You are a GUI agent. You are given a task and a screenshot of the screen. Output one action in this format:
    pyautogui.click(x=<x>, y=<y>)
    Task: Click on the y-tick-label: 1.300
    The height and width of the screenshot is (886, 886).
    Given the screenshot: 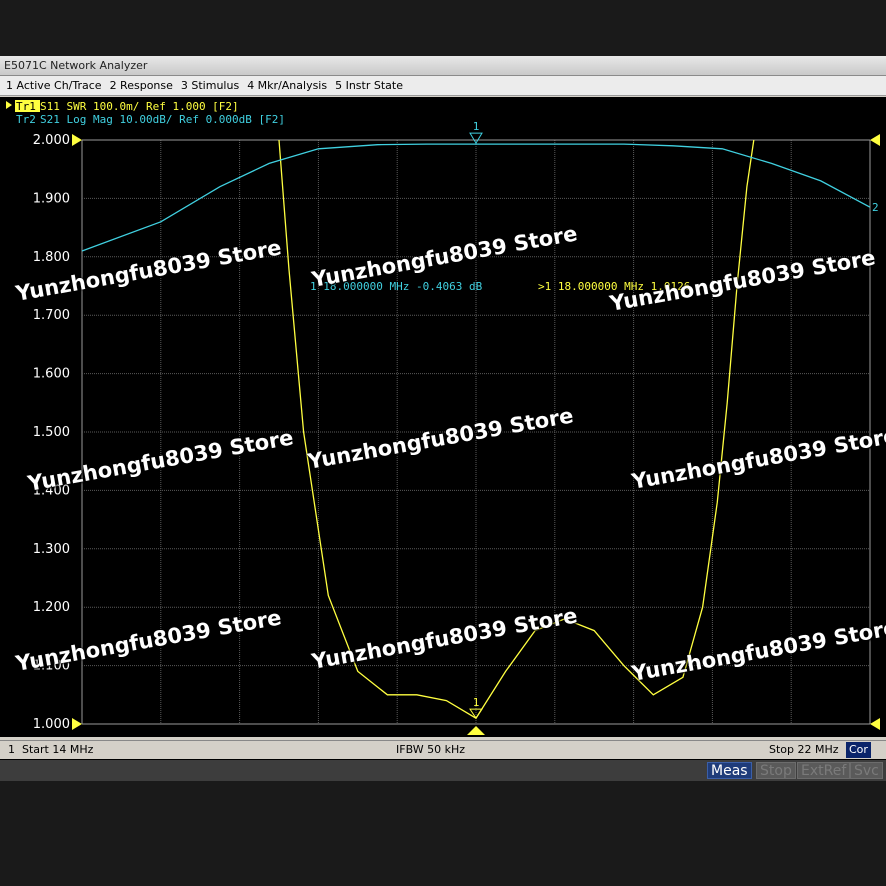 What is the action you would take?
    pyautogui.click(x=51, y=549)
    